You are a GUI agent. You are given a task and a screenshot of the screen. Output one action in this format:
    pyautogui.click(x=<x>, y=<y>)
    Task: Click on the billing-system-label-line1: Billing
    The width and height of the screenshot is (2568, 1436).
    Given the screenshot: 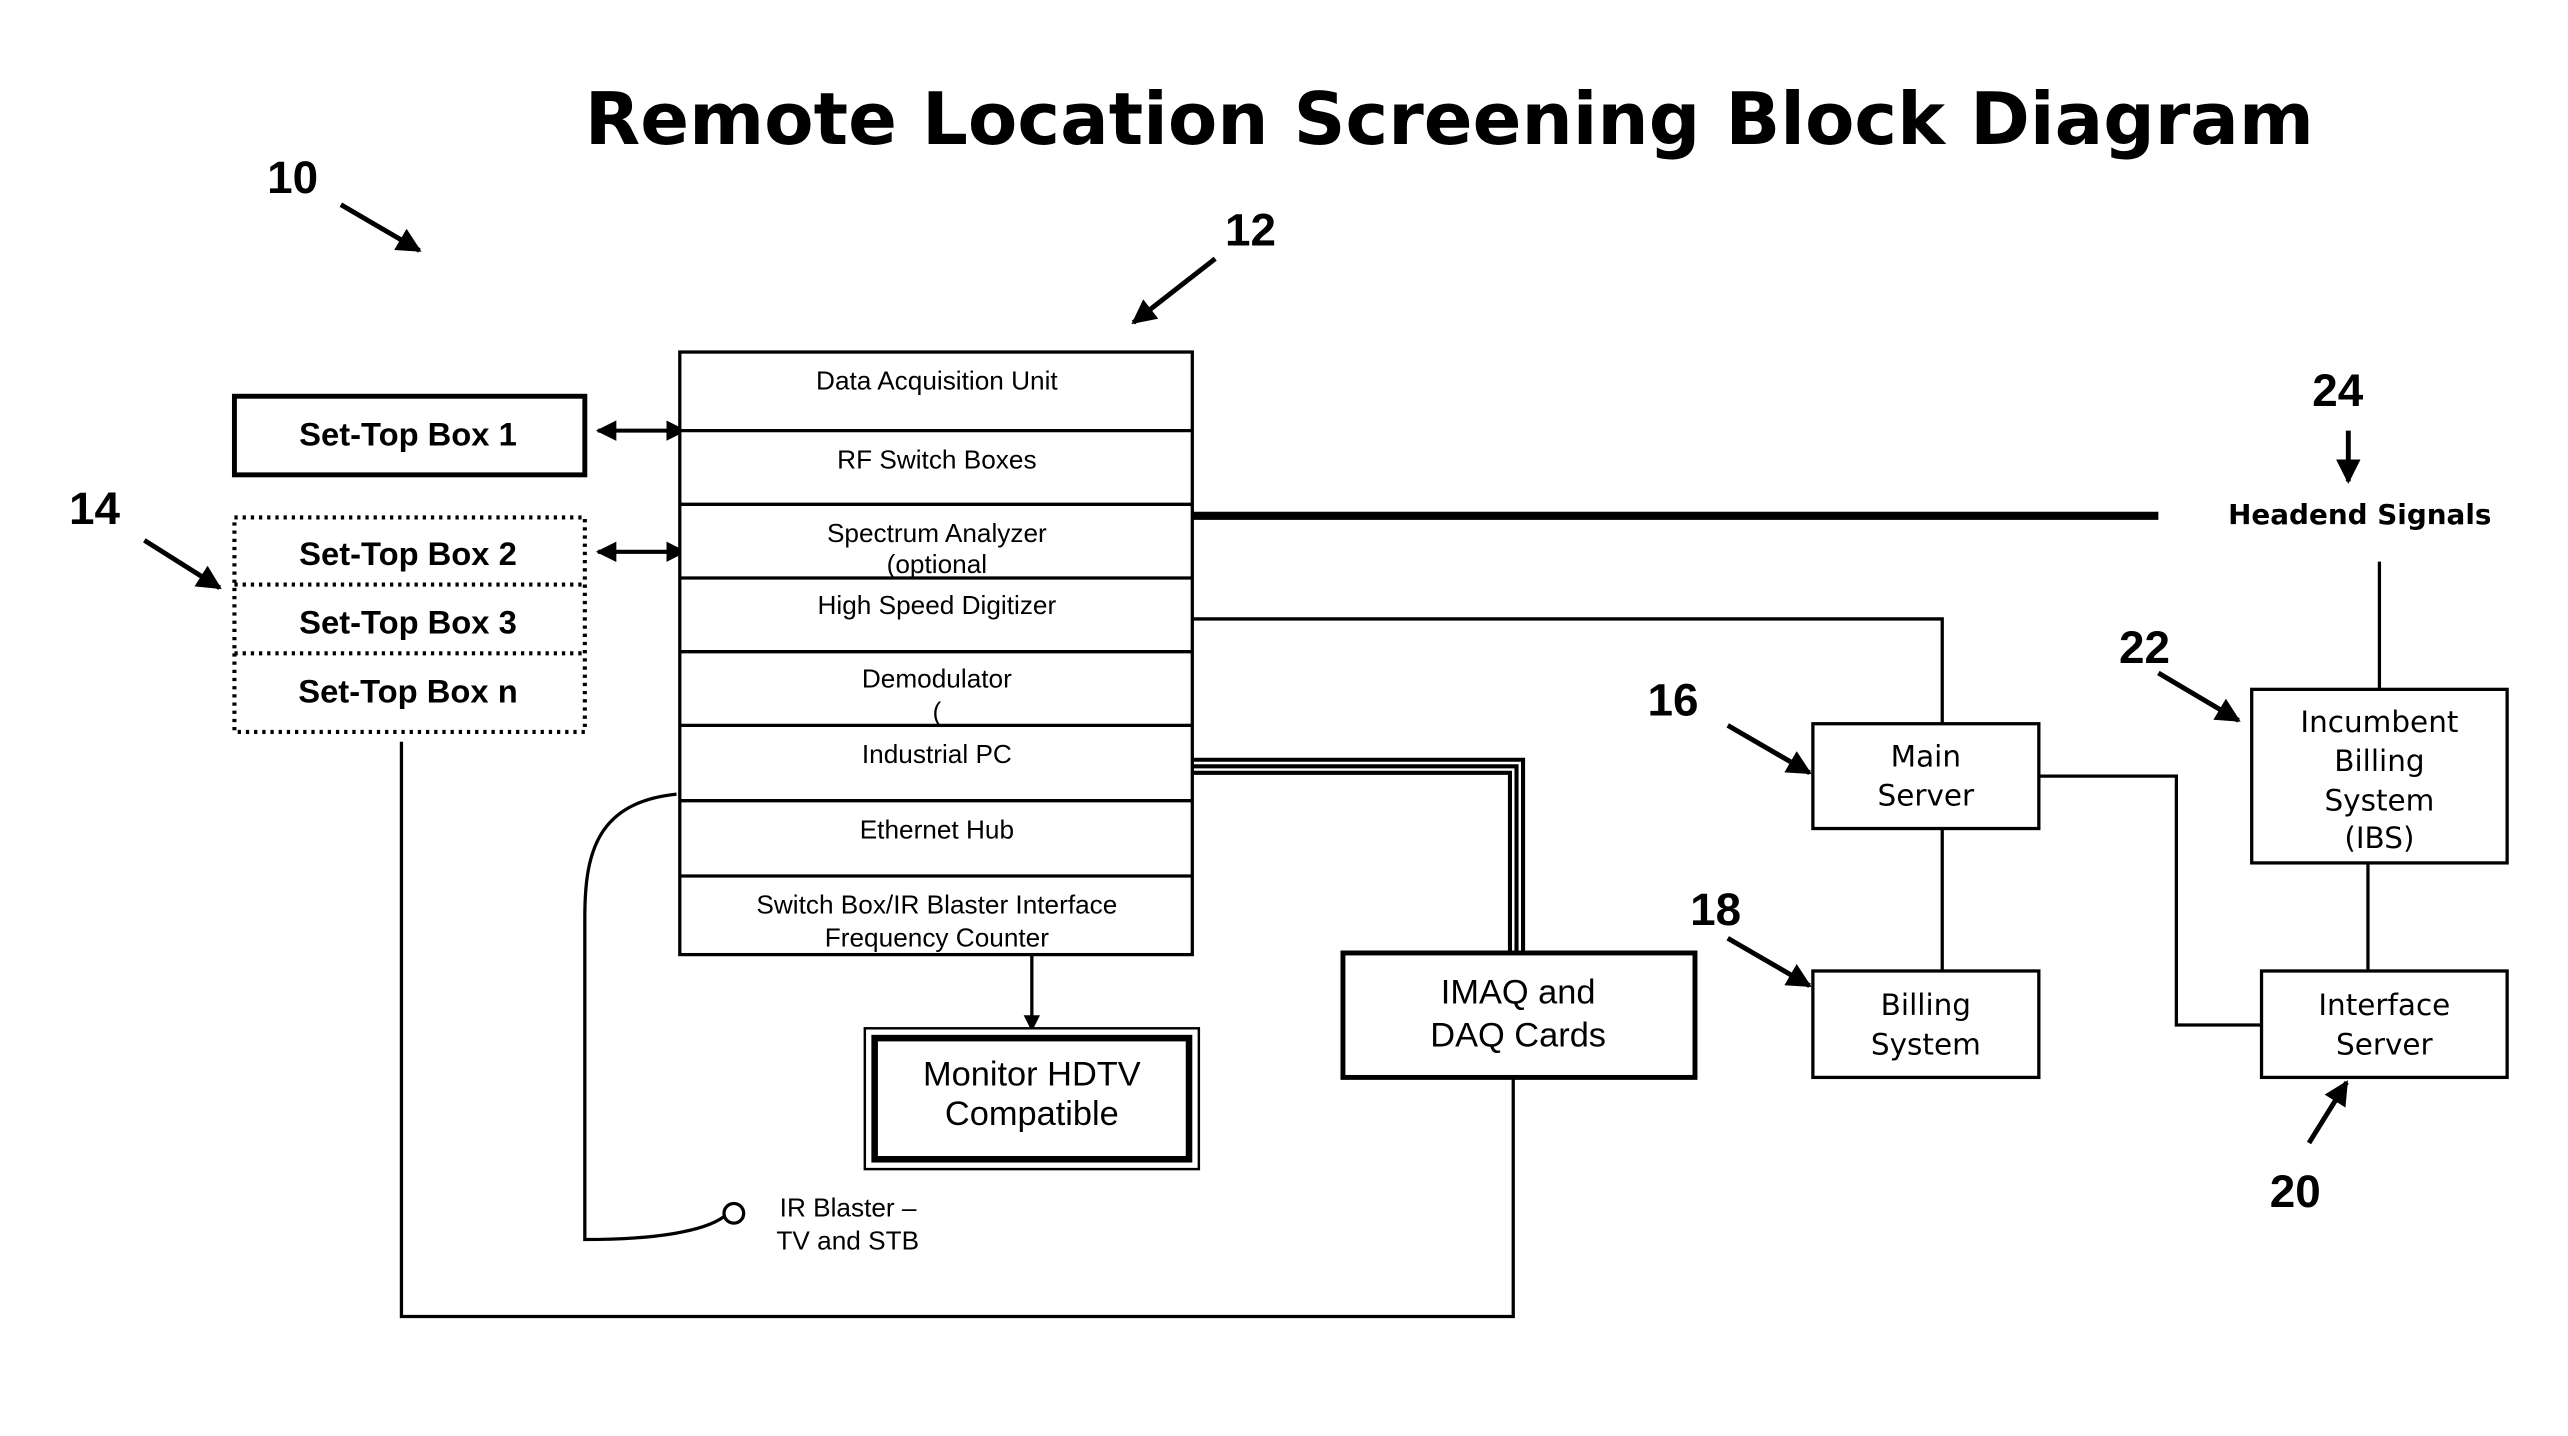 What is the action you would take?
    pyautogui.click(x=1926, y=1005)
    